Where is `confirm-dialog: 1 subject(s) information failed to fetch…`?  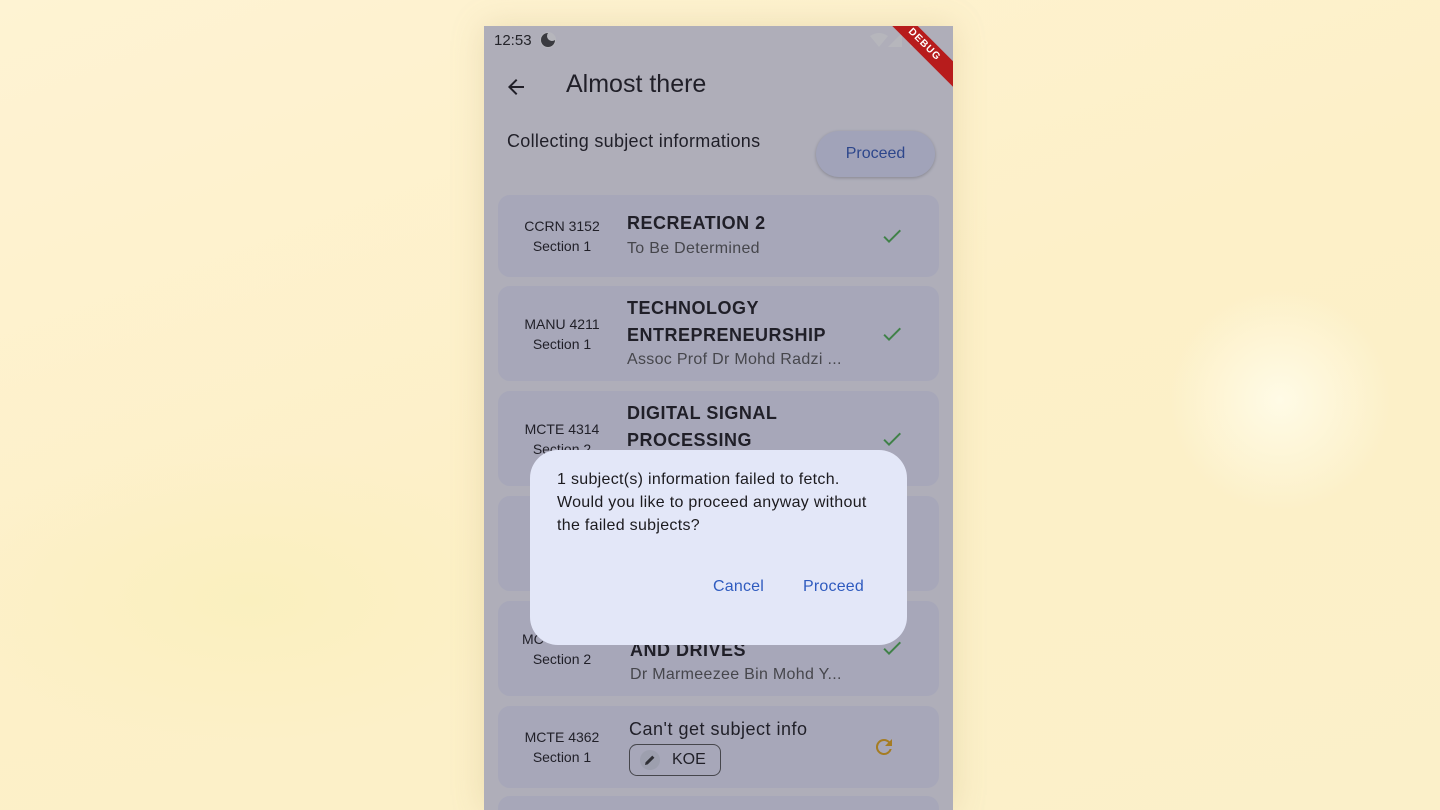 confirm-dialog: 1 subject(s) information failed to fetch… is located at coordinates (718, 547).